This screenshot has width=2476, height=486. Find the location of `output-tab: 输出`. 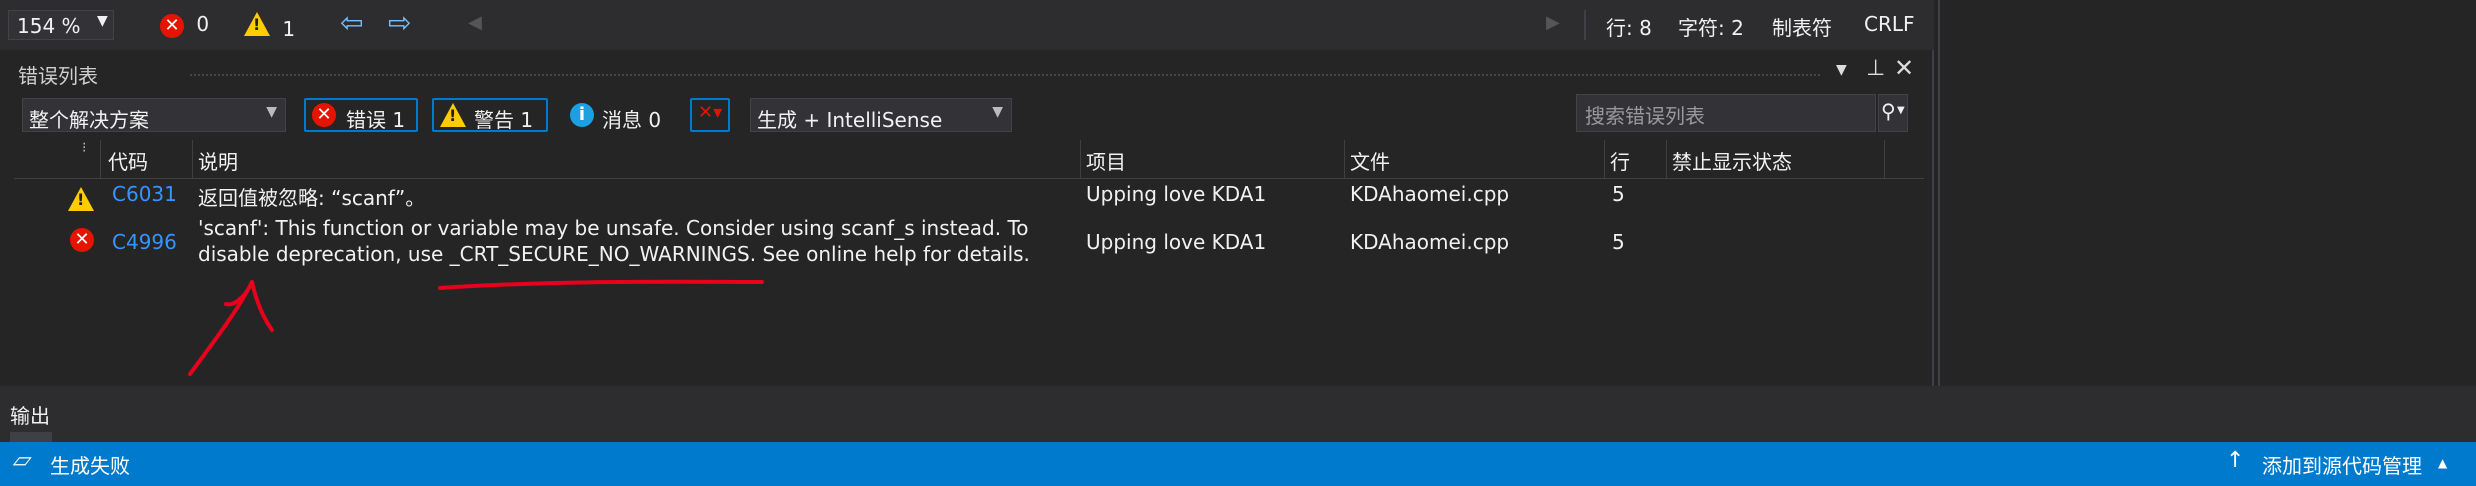

output-tab: 输出 is located at coordinates (30, 414).